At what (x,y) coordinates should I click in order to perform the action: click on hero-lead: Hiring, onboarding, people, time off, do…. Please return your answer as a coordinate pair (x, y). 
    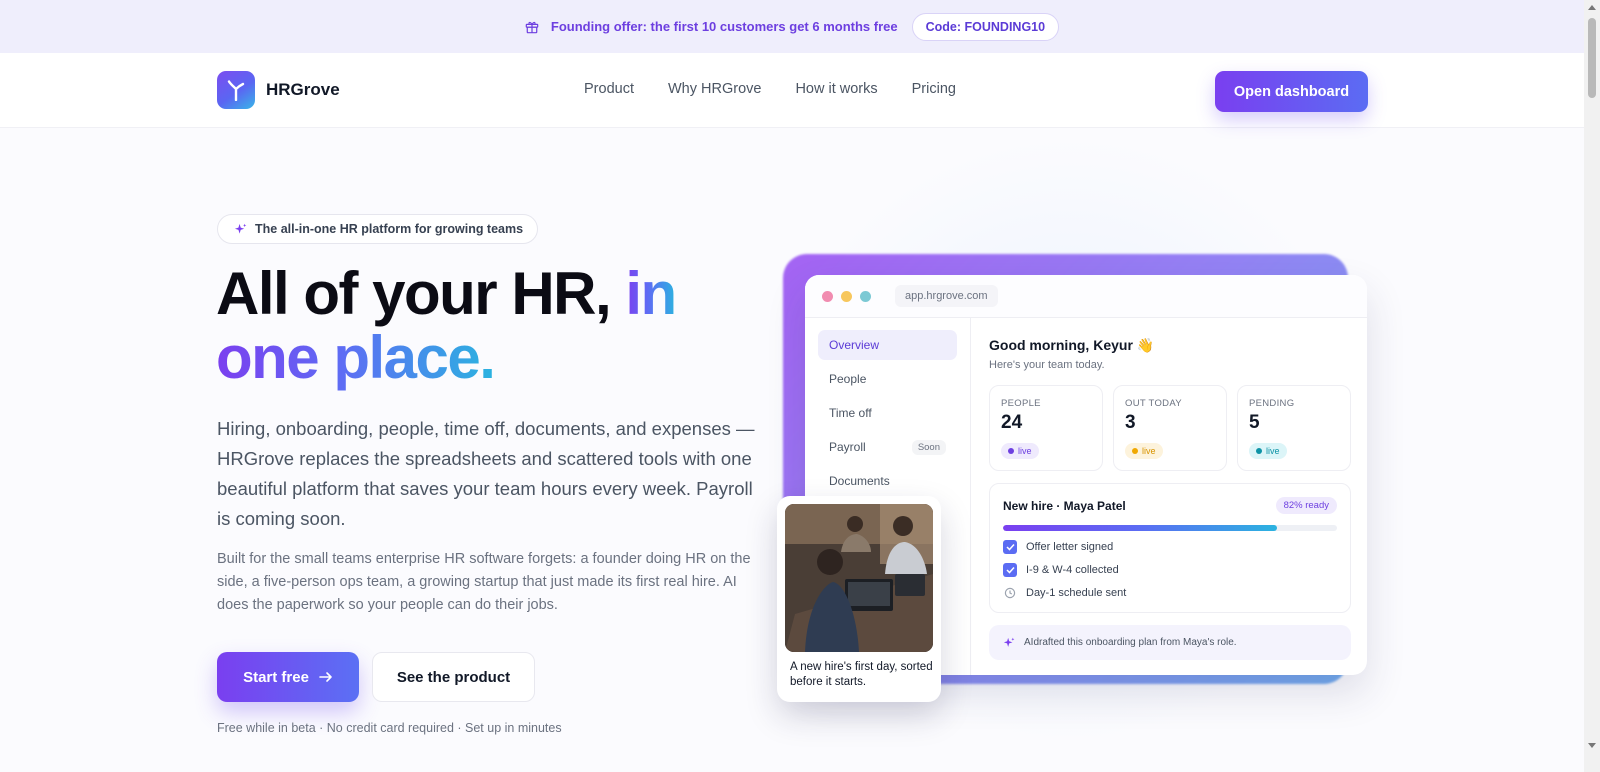
    Looking at the image, I should click on (486, 473).